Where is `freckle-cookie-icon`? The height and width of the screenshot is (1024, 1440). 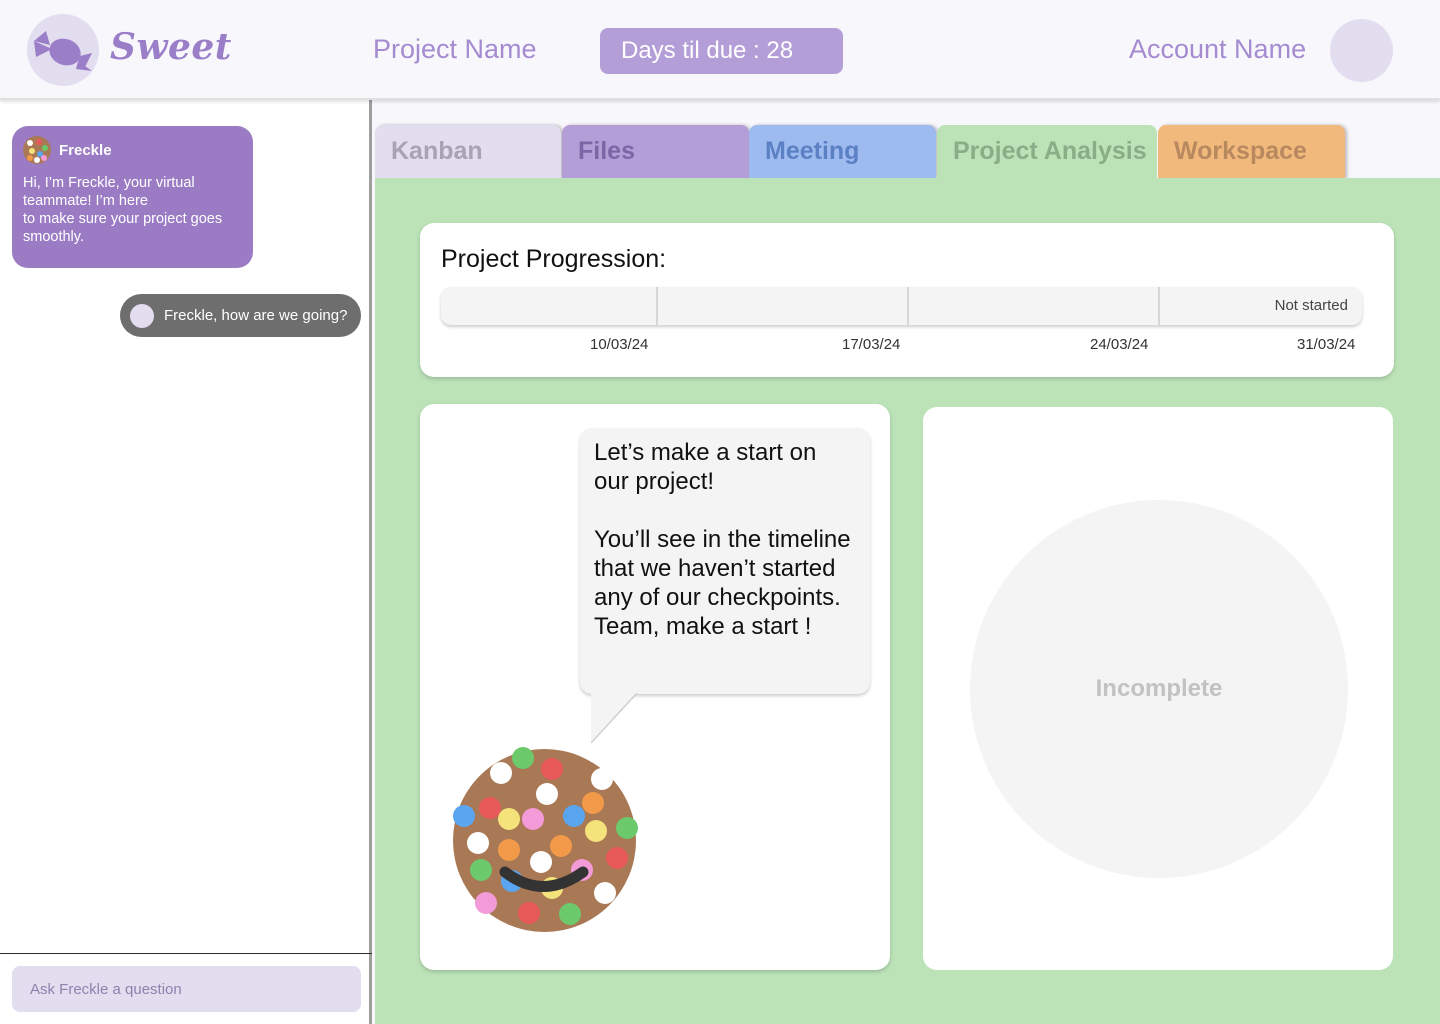 freckle-cookie-icon is located at coordinates (545, 839).